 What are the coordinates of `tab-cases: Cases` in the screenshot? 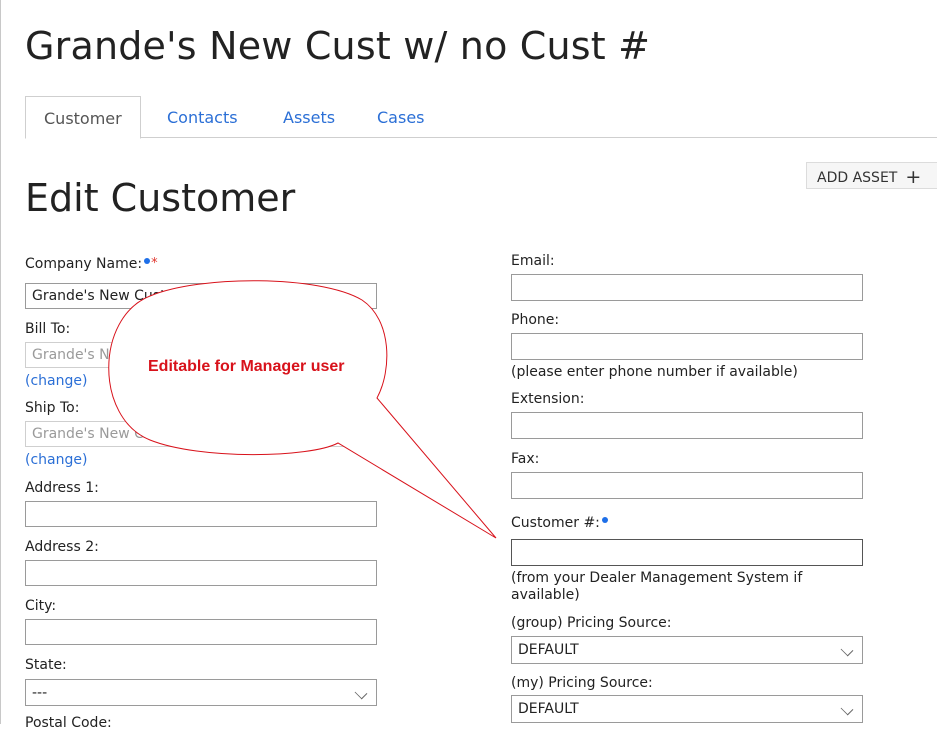 It's located at (401, 116).